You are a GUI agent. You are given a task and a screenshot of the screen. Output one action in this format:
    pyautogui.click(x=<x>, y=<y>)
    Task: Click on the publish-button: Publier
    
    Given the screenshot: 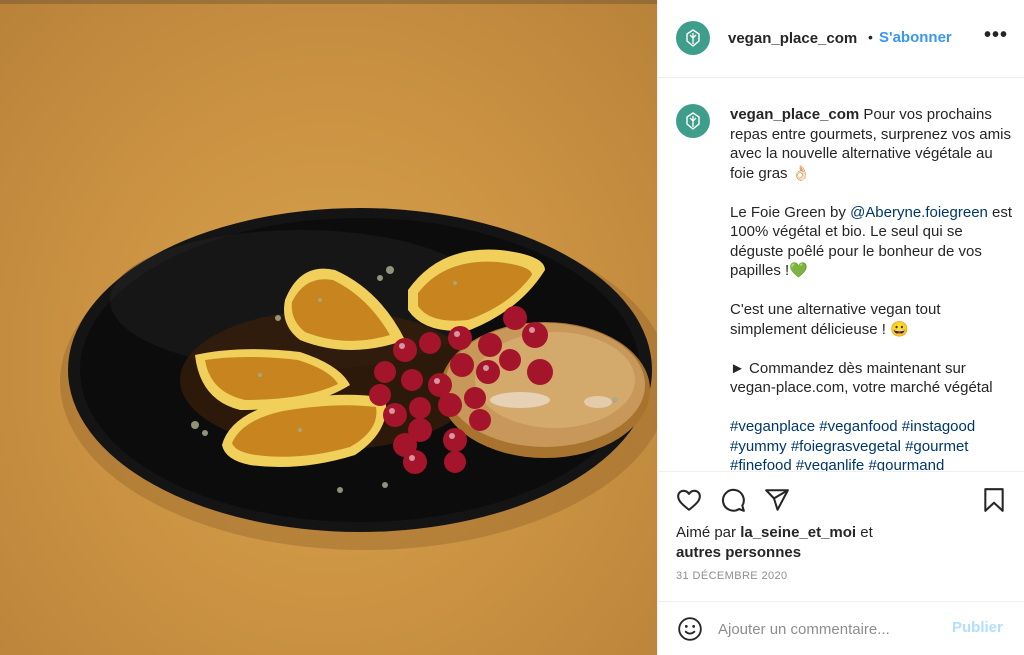 What is the action you would take?
    pyautogui.click(x=977, y=627)
    